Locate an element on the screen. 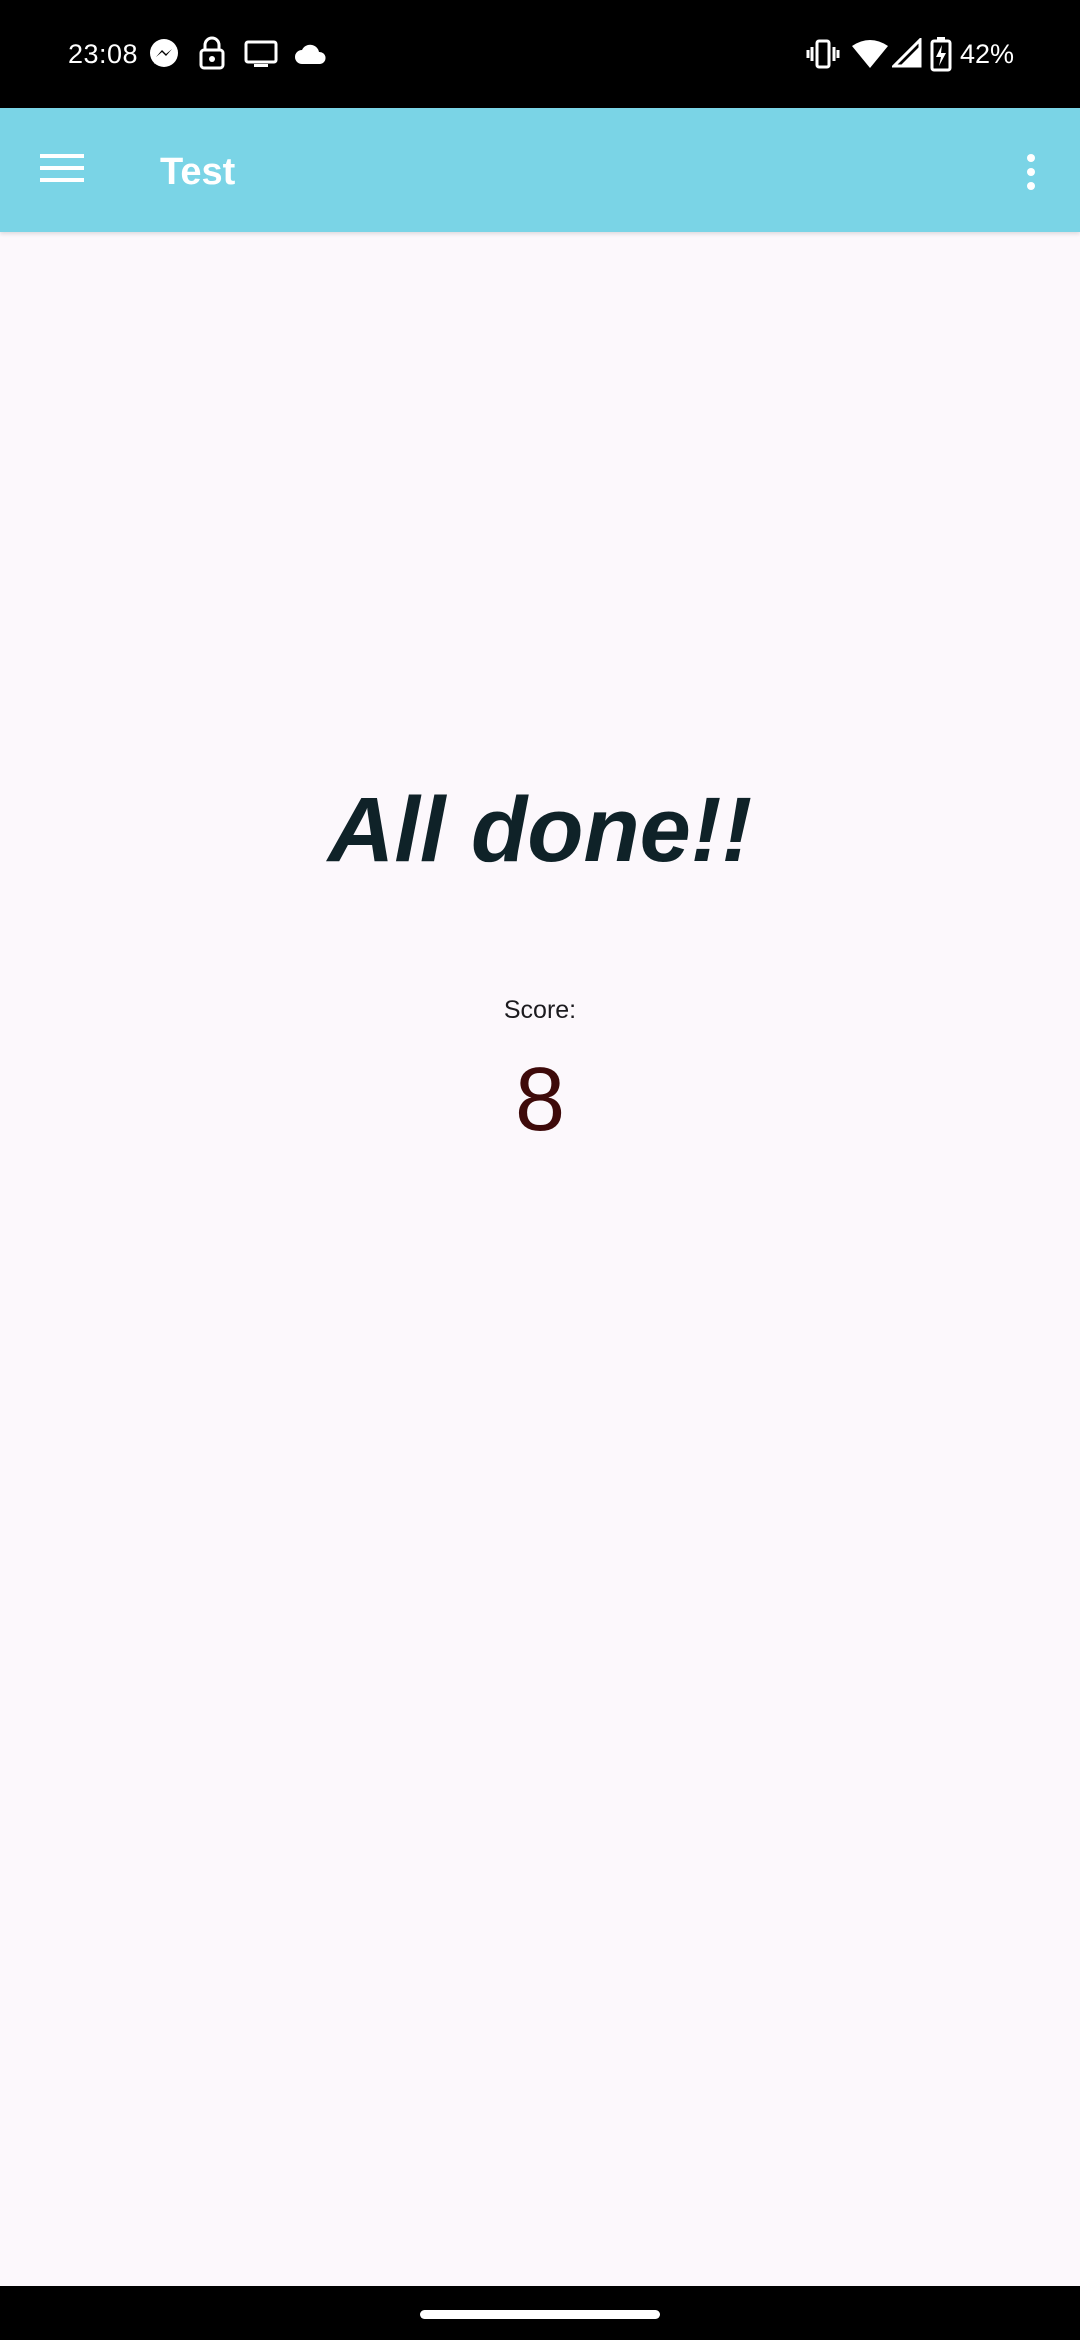 This screenshot has height=2340, width=1080. gesture-handle is located at coordinates (540, 2314).